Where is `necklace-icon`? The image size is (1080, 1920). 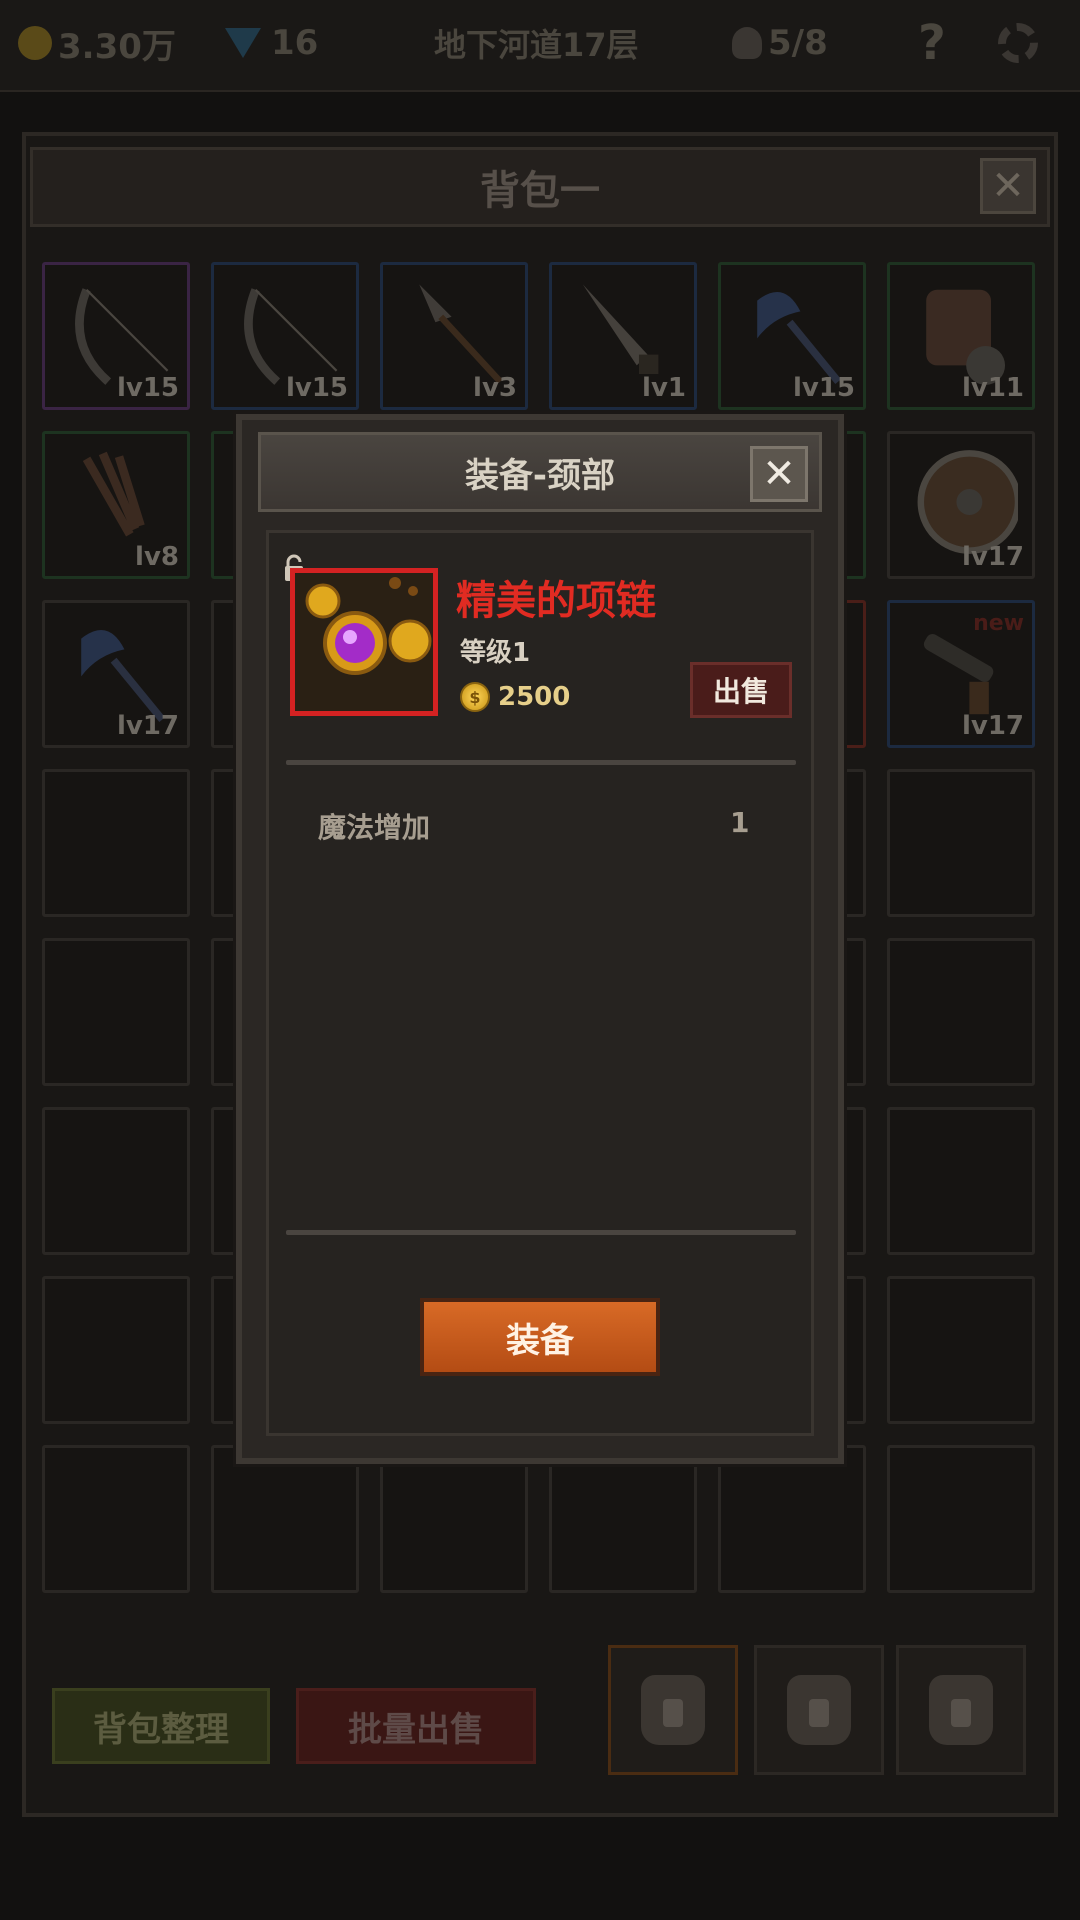 necklace-icon is located at coordinates (364, 642).